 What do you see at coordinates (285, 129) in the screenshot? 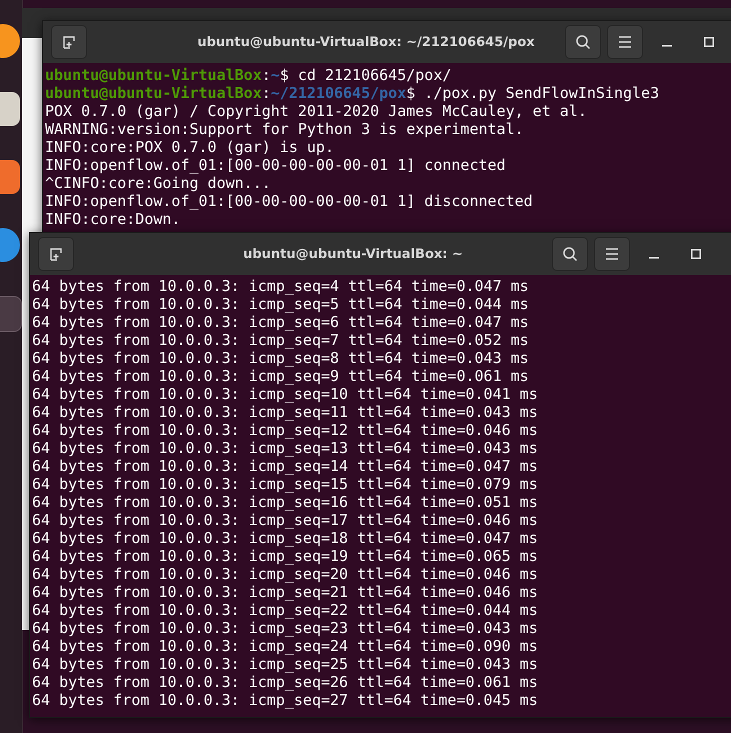
I see `terminal-line: WARNING:version:Support for Python 3 is experimental.` at bounding box center [285, 129].